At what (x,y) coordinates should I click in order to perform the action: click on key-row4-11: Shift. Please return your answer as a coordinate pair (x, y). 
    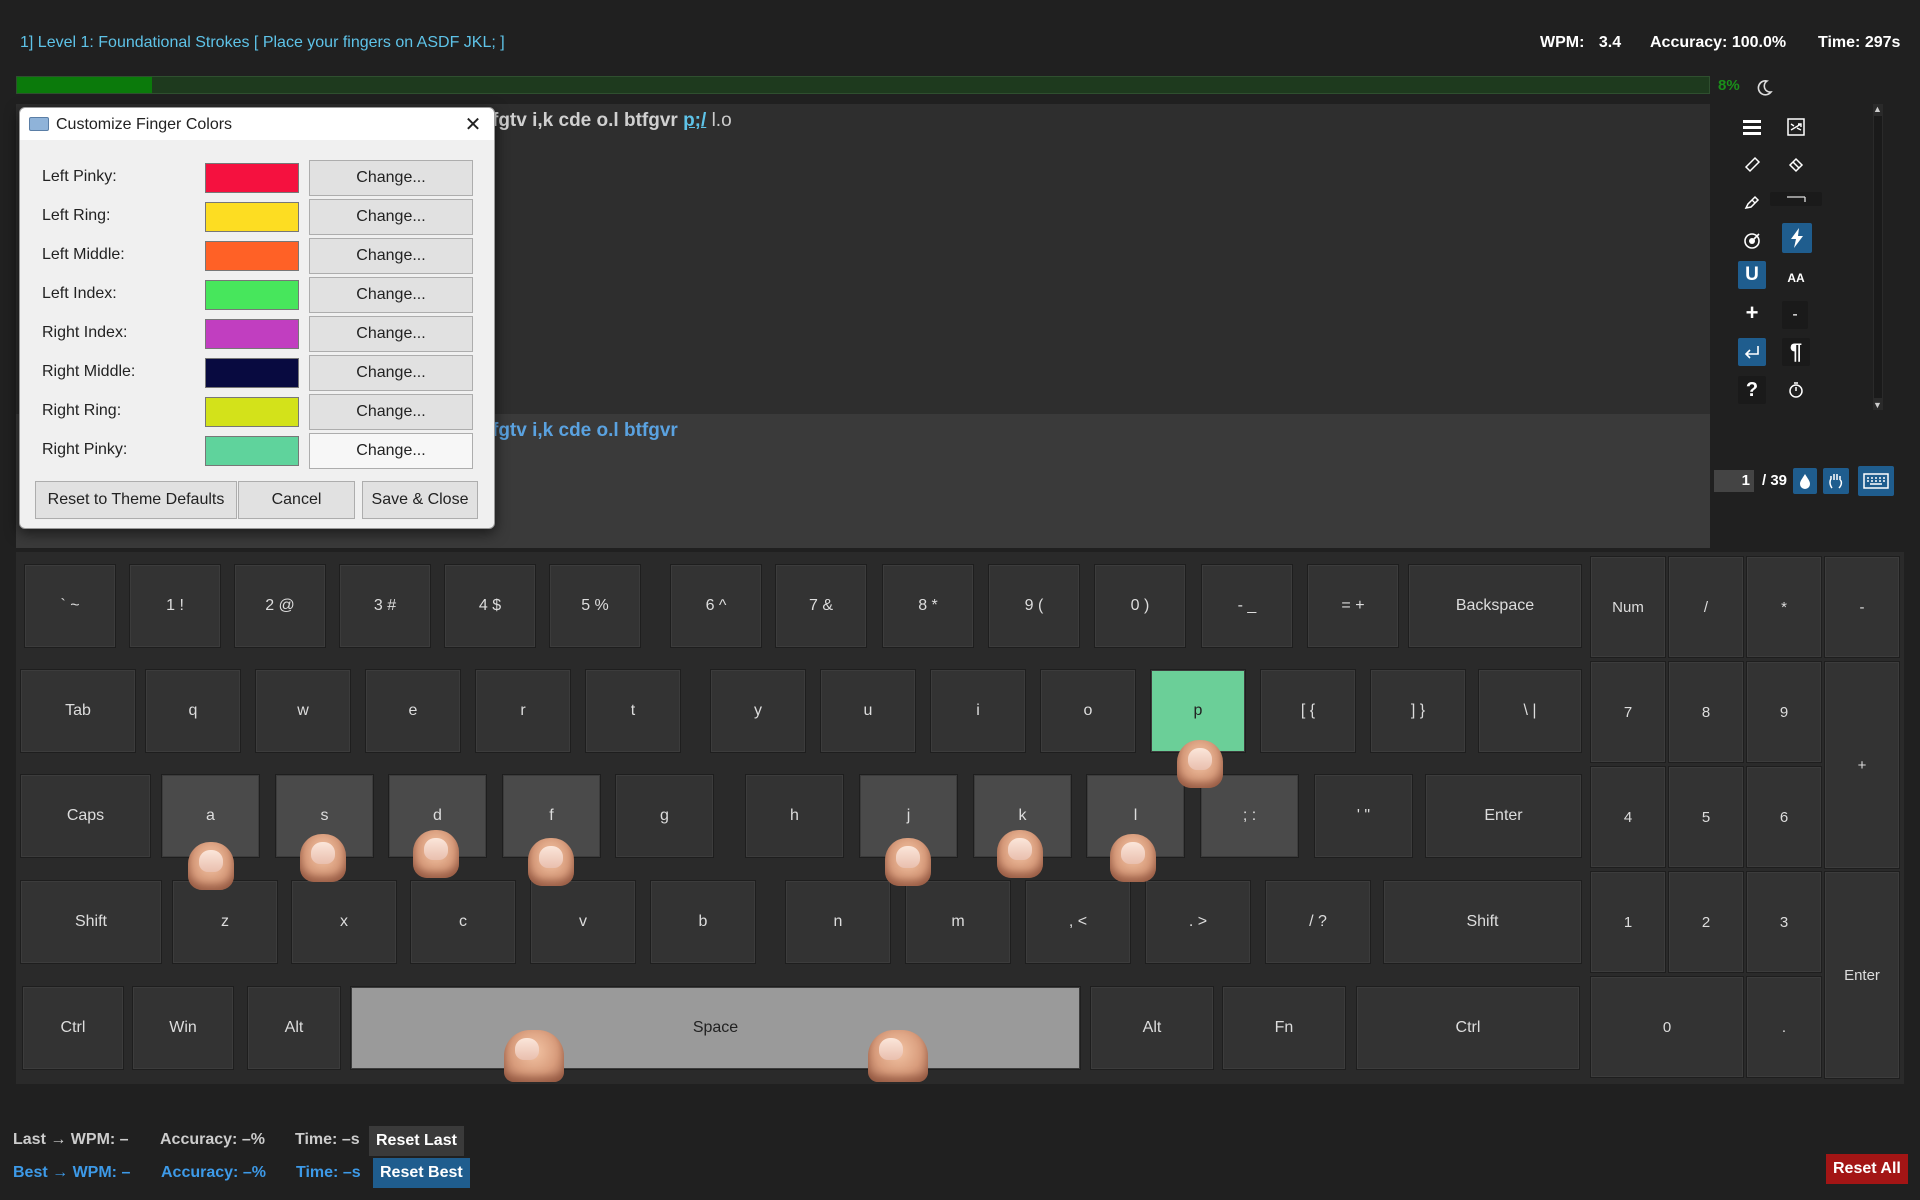
    Looking at the image, I should click on (1482, 922).